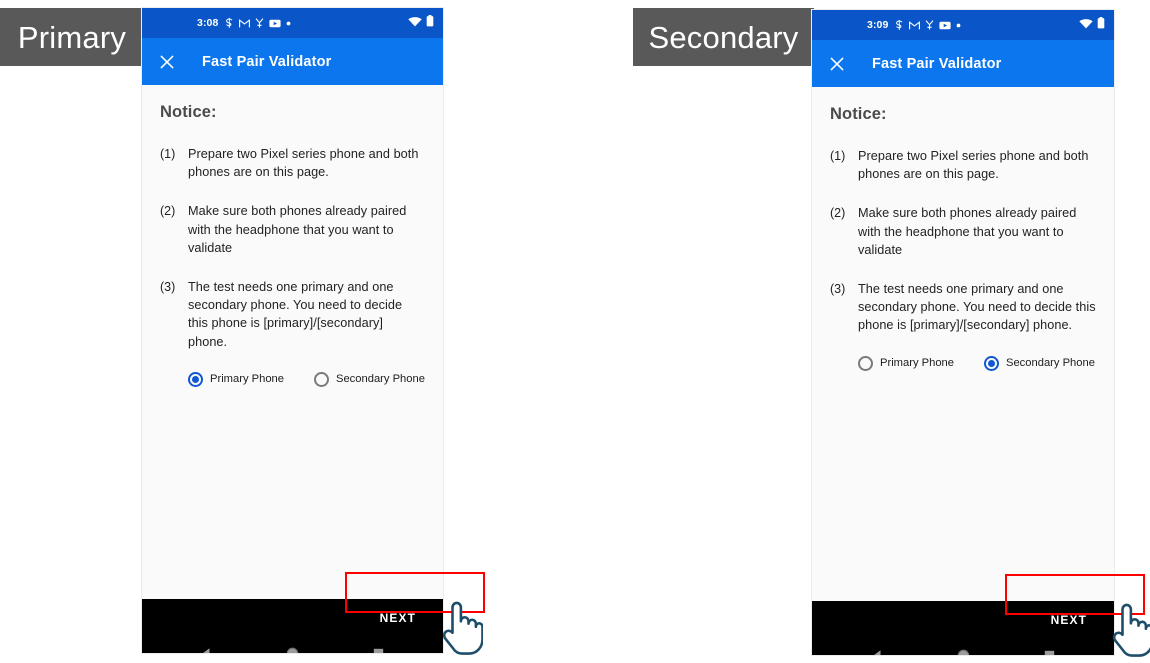  What do you see at coordinates (72, 37) in the screenshot?
I see `caption-primary: Primary` at bounding box center [72, 37].